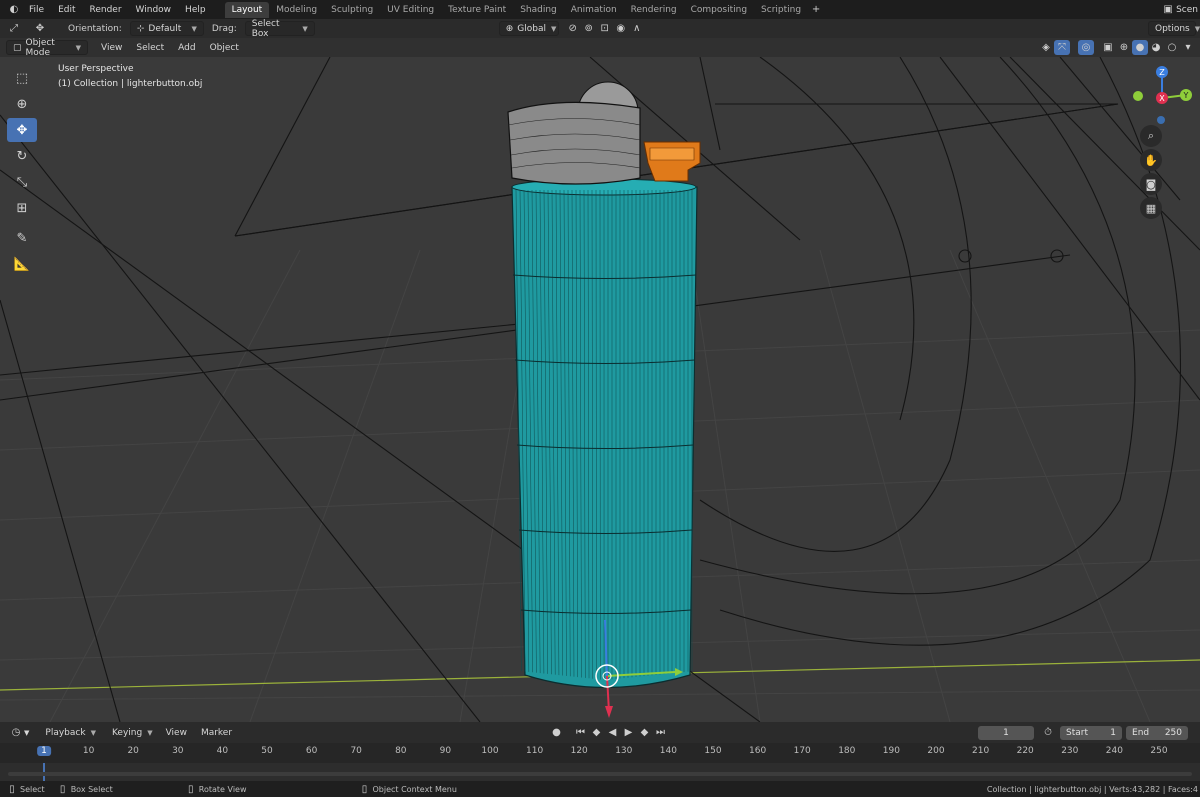 This screenshot has width=1200, height=797. Describe the element at coordinates (1062, 47) in the screenshot. I see `gizmo-toggle-icon: ⤧` at that location.